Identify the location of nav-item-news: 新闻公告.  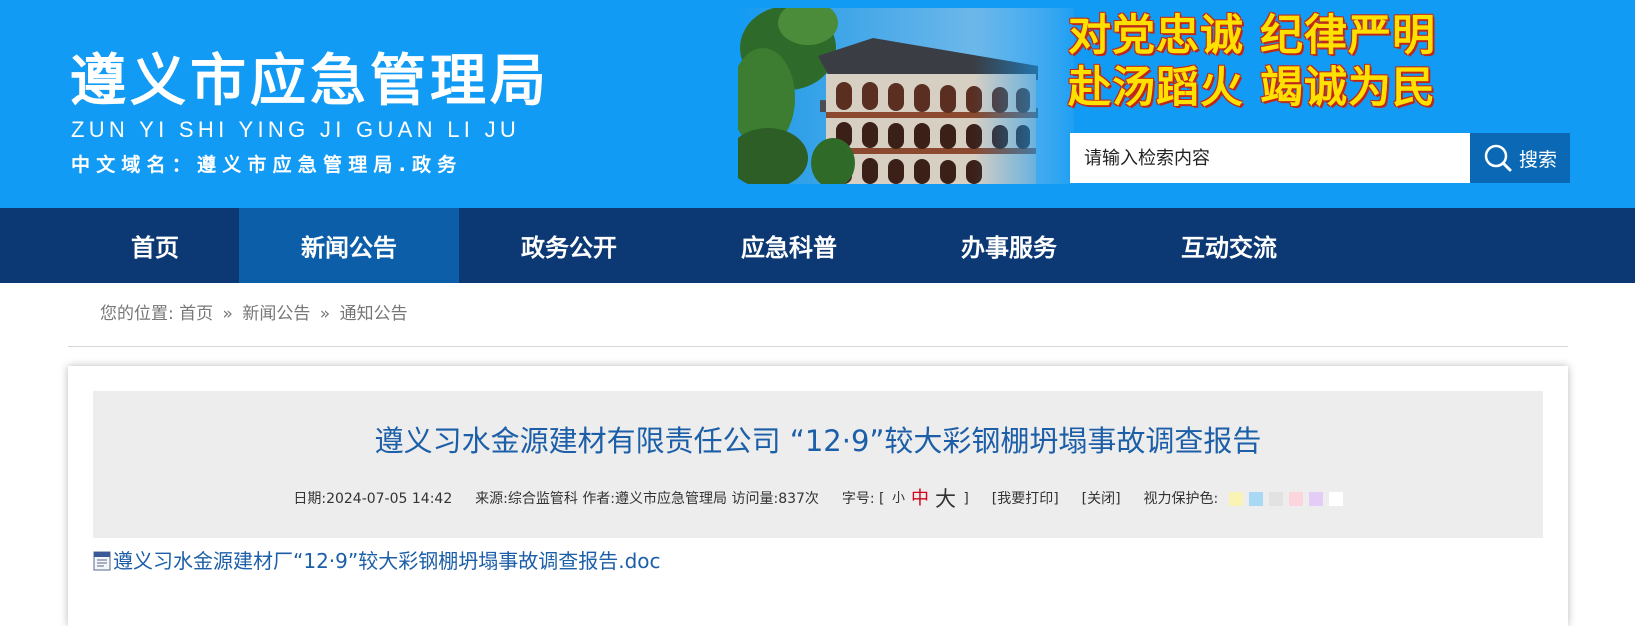
(349, 245).